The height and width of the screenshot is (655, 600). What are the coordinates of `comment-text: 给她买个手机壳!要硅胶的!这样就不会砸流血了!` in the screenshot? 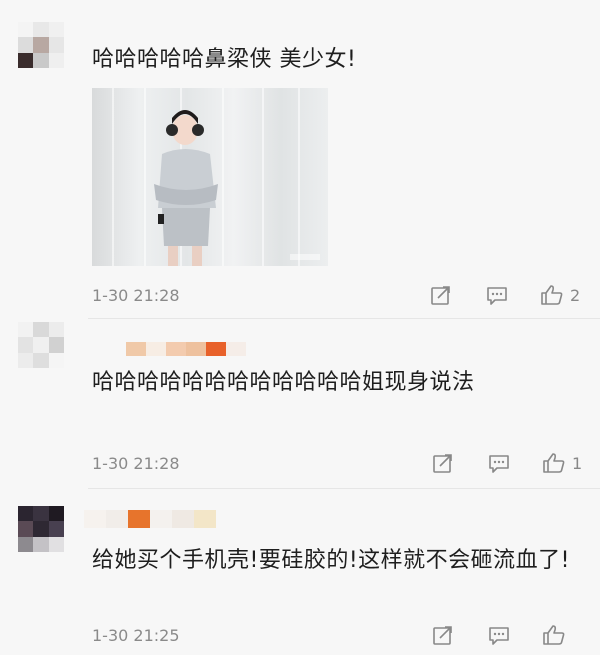 It's located at (331, 560).